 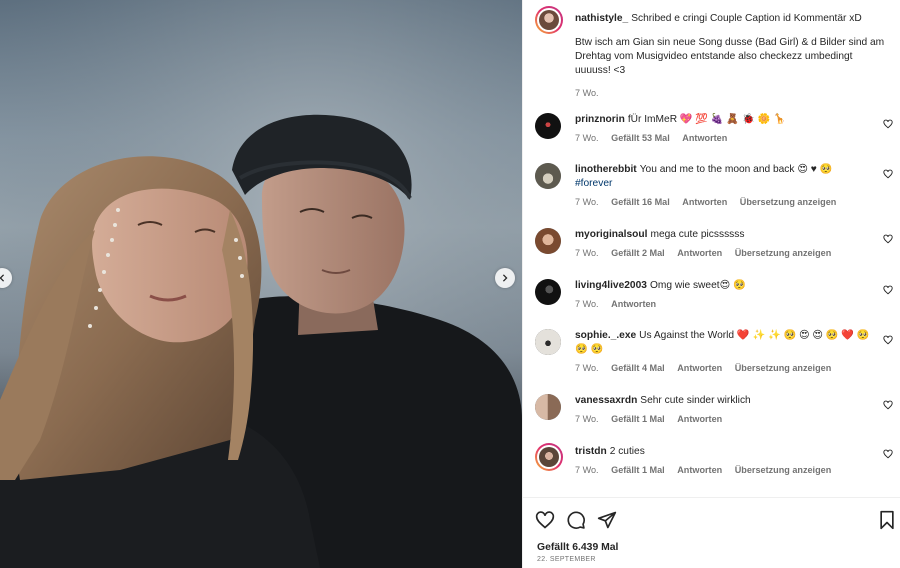 What do you see at coordinates (640, 202) in the screenshot?
I see `comment-likes: Gefällt 16 Mal` at bounding box center [640, 202].